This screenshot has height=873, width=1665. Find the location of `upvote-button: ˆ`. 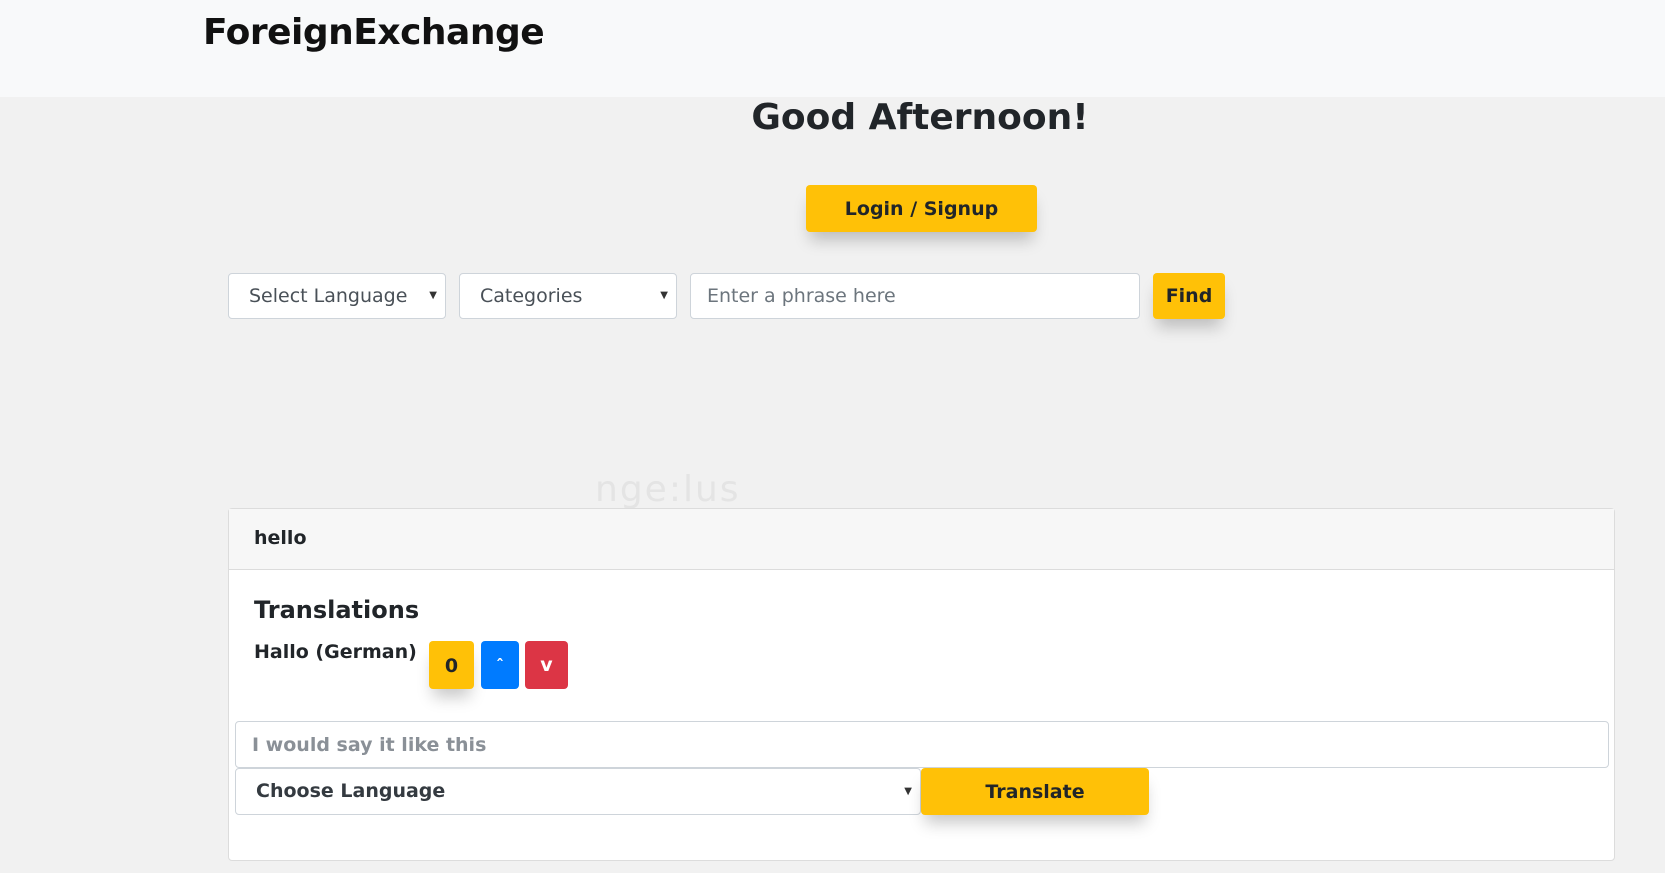

upvote-button: ˆ is located at coordinates (500, 665).